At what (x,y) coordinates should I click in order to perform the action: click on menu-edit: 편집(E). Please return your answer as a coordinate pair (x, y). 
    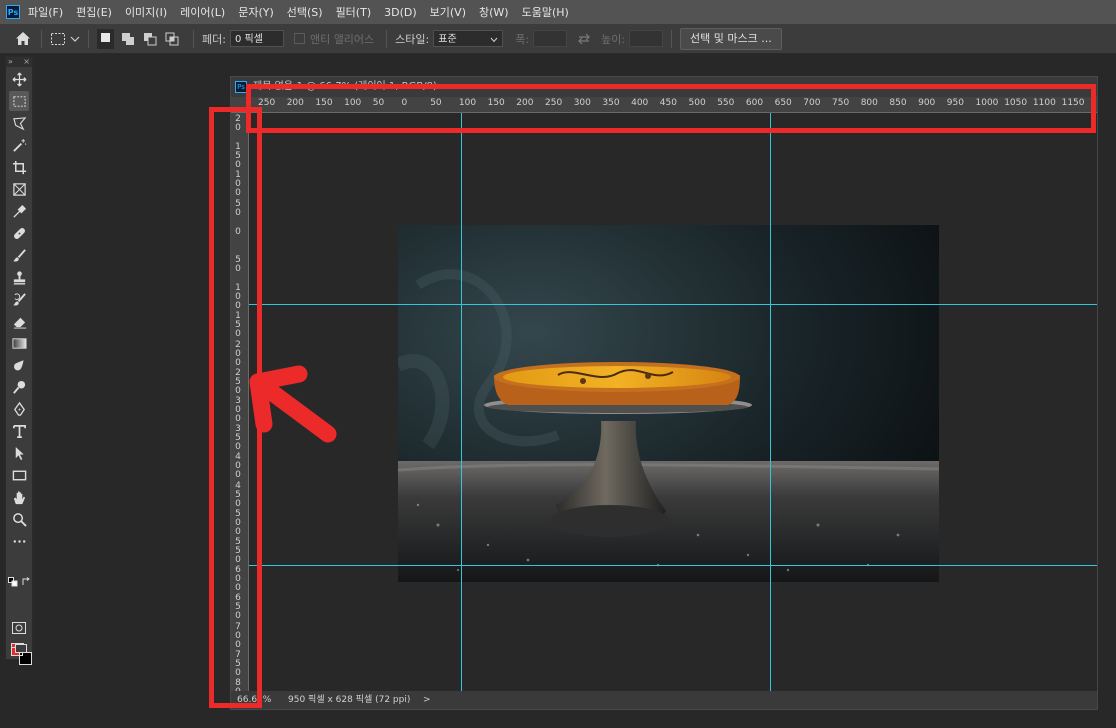
    Looking at the image, I should click on (94, 12).